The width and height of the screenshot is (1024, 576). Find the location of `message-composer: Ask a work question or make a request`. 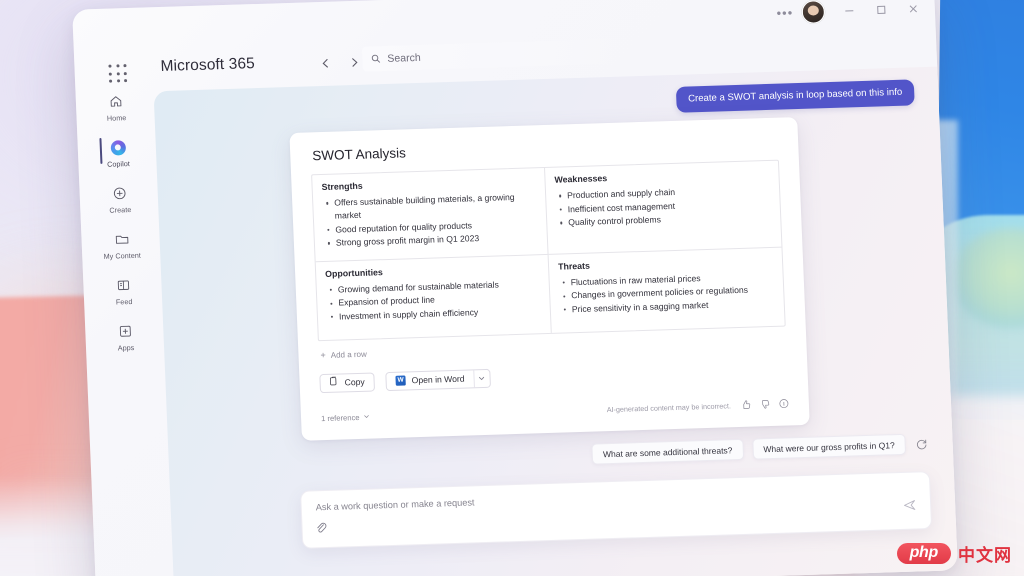

message-composer: Ask a work question or make a request is located at coordinates (616, 510).